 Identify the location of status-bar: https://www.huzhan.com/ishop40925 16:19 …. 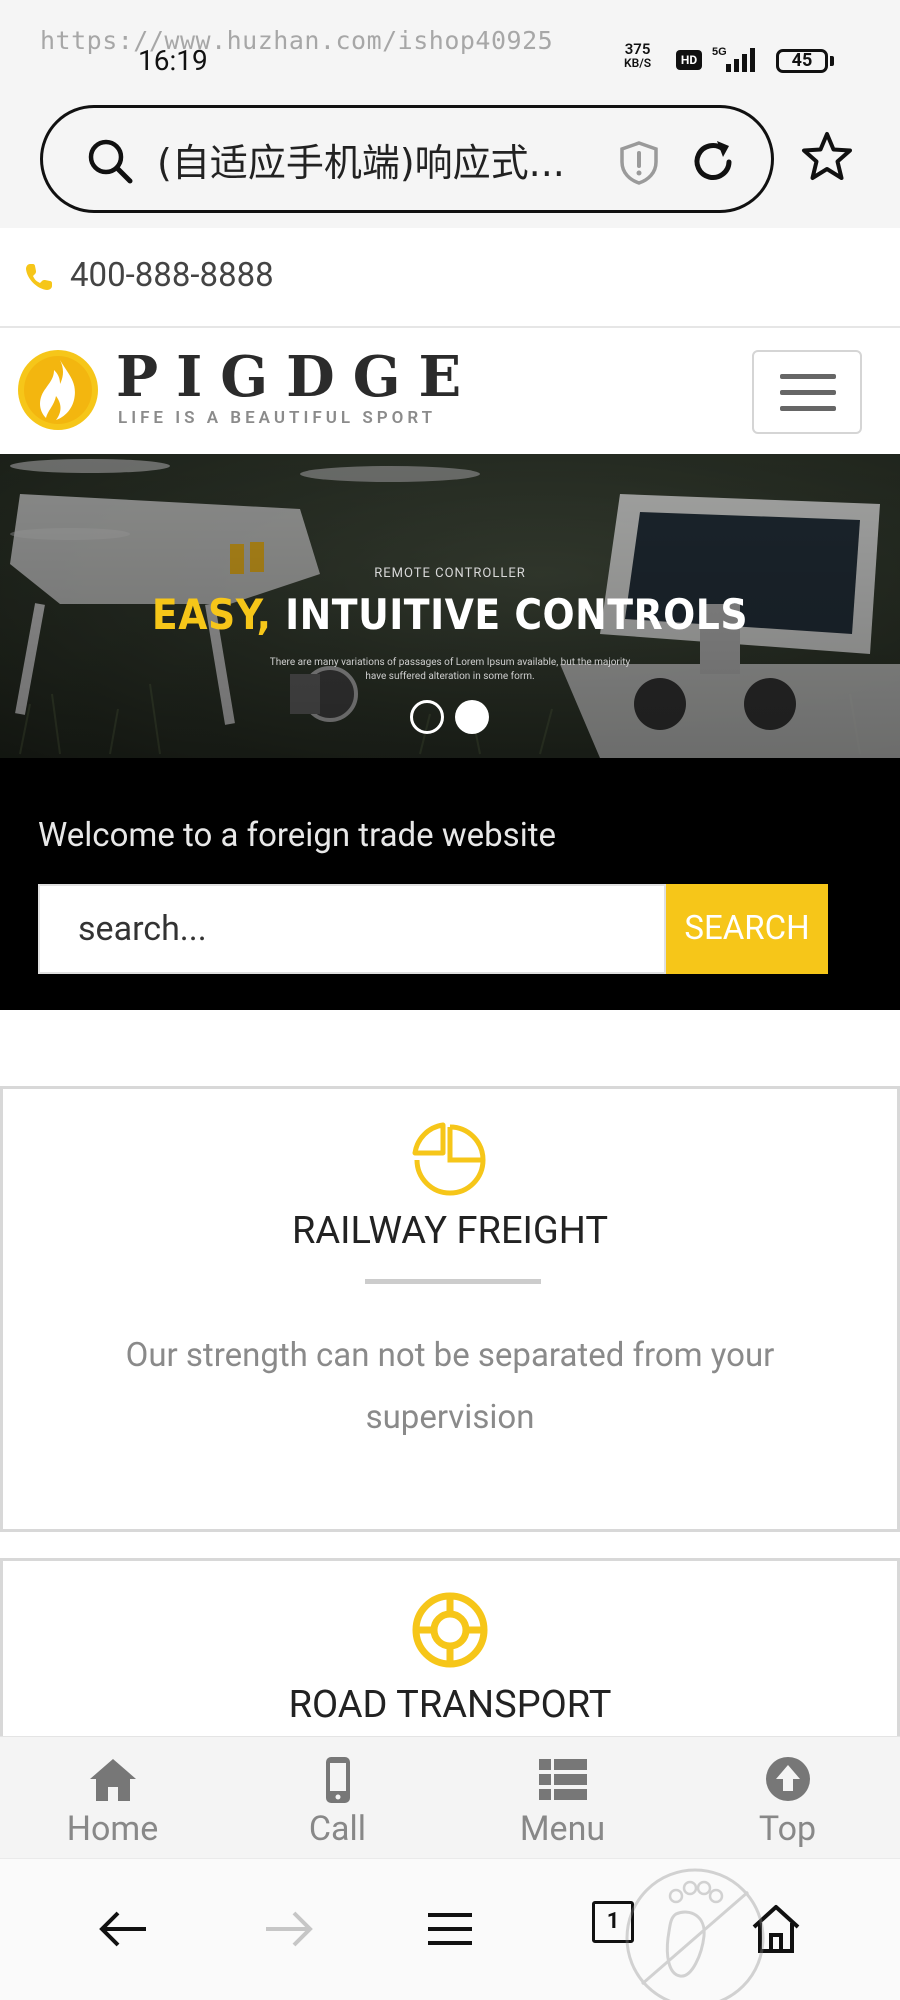
(450, 50).